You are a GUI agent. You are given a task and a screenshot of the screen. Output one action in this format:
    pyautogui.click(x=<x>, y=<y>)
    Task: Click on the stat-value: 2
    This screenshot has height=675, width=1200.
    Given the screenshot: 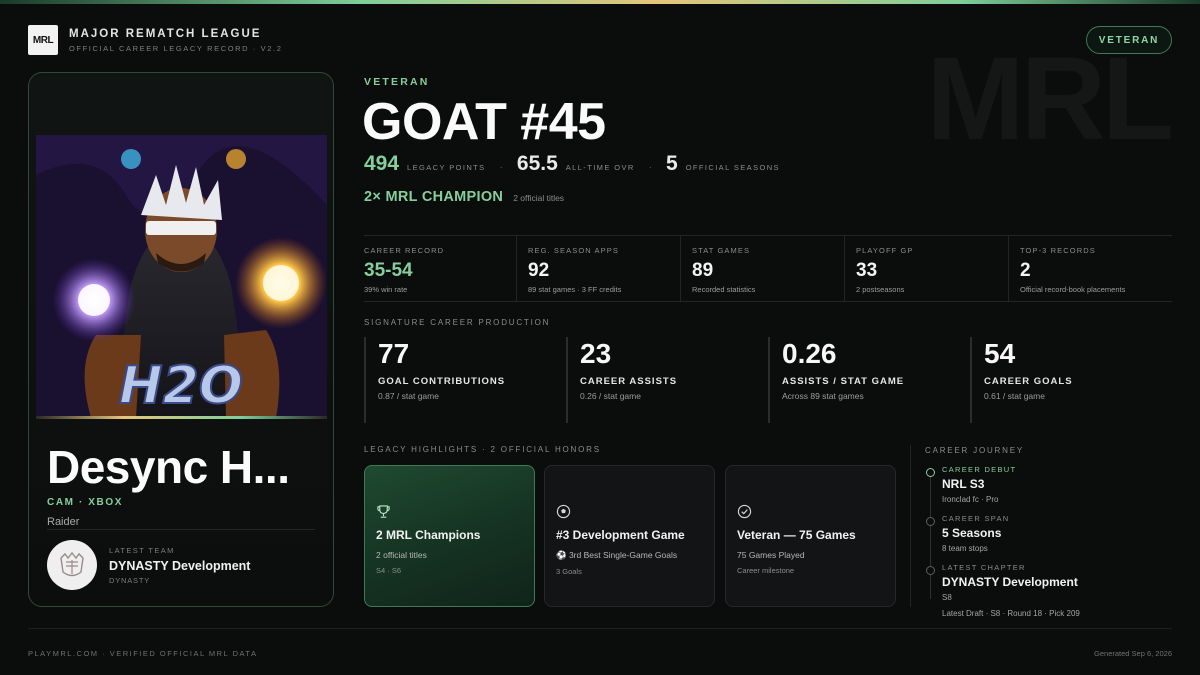 What is the action you would take?
    pyautogui.click(x=1025, y=270)
    